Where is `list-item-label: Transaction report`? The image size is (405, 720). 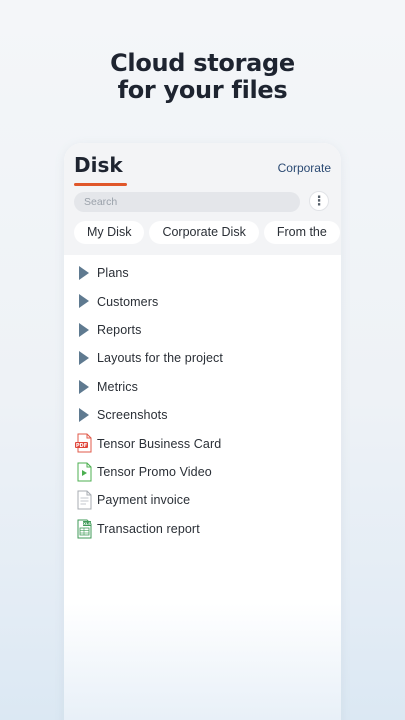 list-item-label: Transaction report is located at coordinates (148, 528).